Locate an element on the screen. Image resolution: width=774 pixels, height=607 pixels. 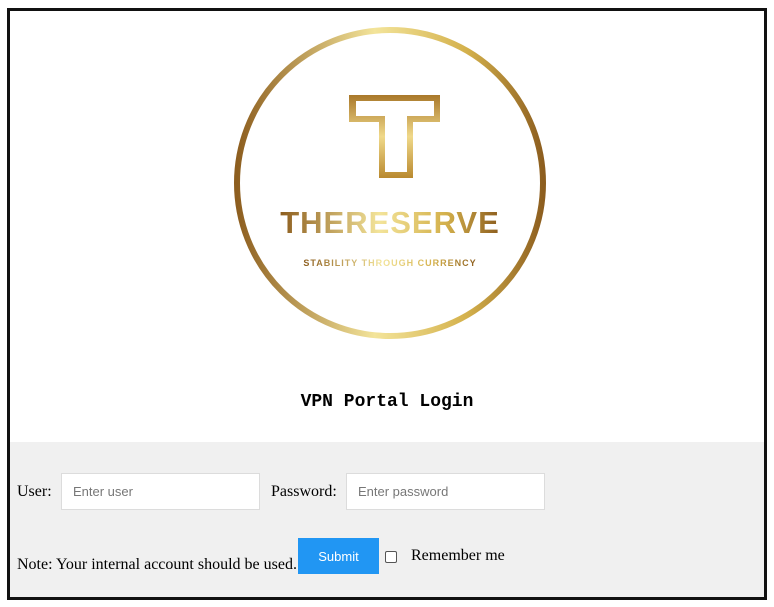
t-monogram-icon is located at coordinates (394, 136).